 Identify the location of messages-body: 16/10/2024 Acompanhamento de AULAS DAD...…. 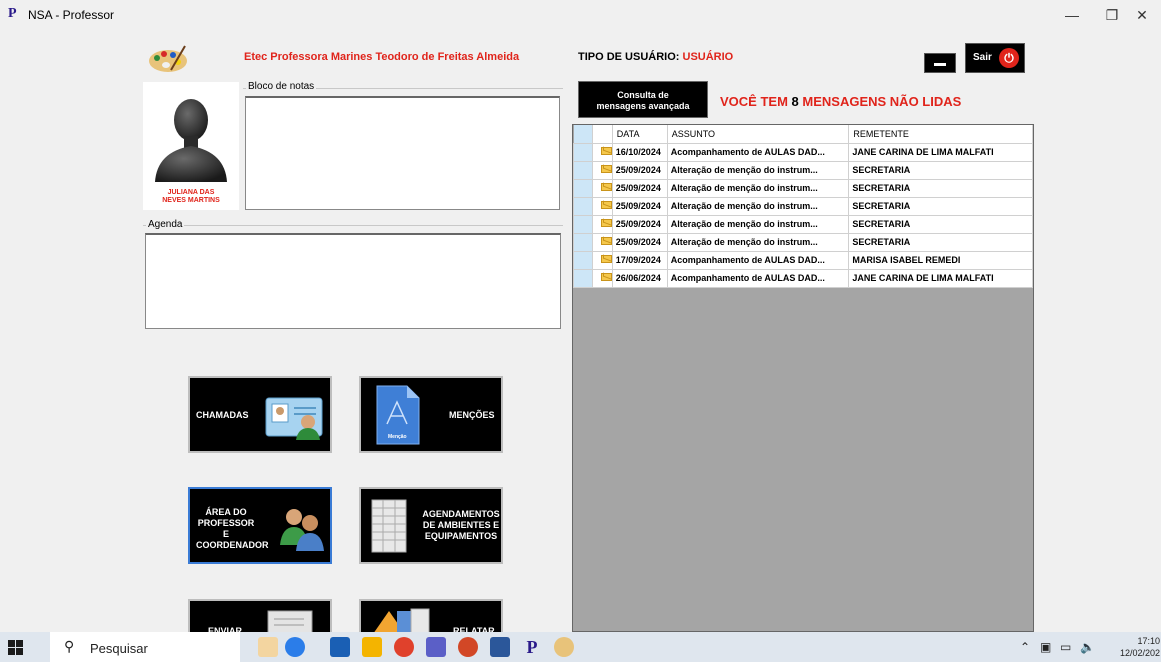
(803, 215).